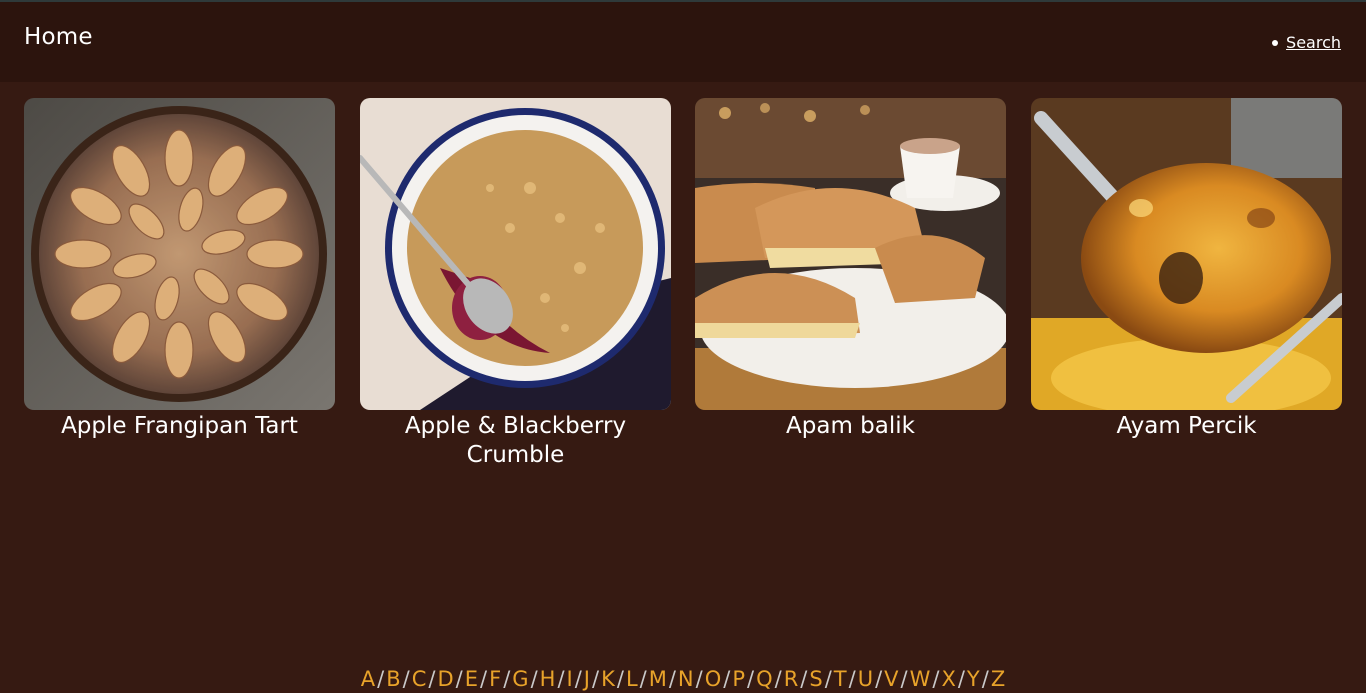  I want to click on letter-link-w: W, so click(920, 679).